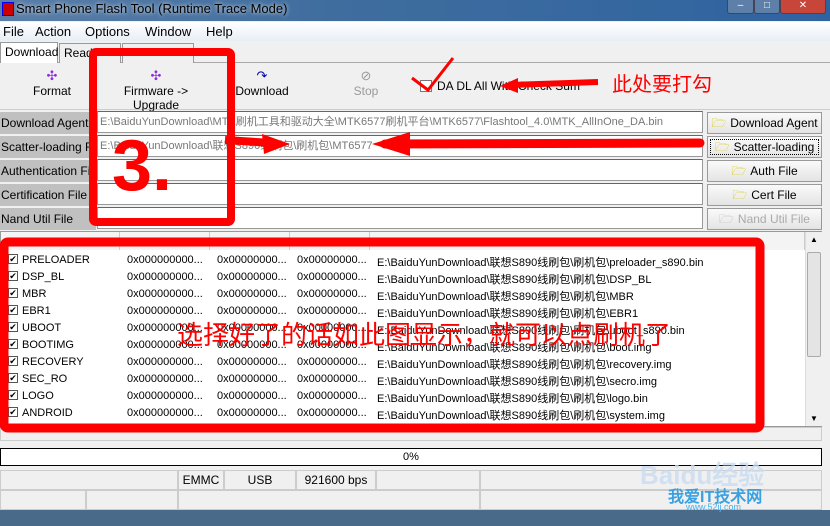 This screenshot has width=830, height=526. What do you see at coordinates (424, 335) in the screenshot?
I see `list-note: 选择好了的话如此图显示，就可以点刷机了` at bounding box center [424, 335].